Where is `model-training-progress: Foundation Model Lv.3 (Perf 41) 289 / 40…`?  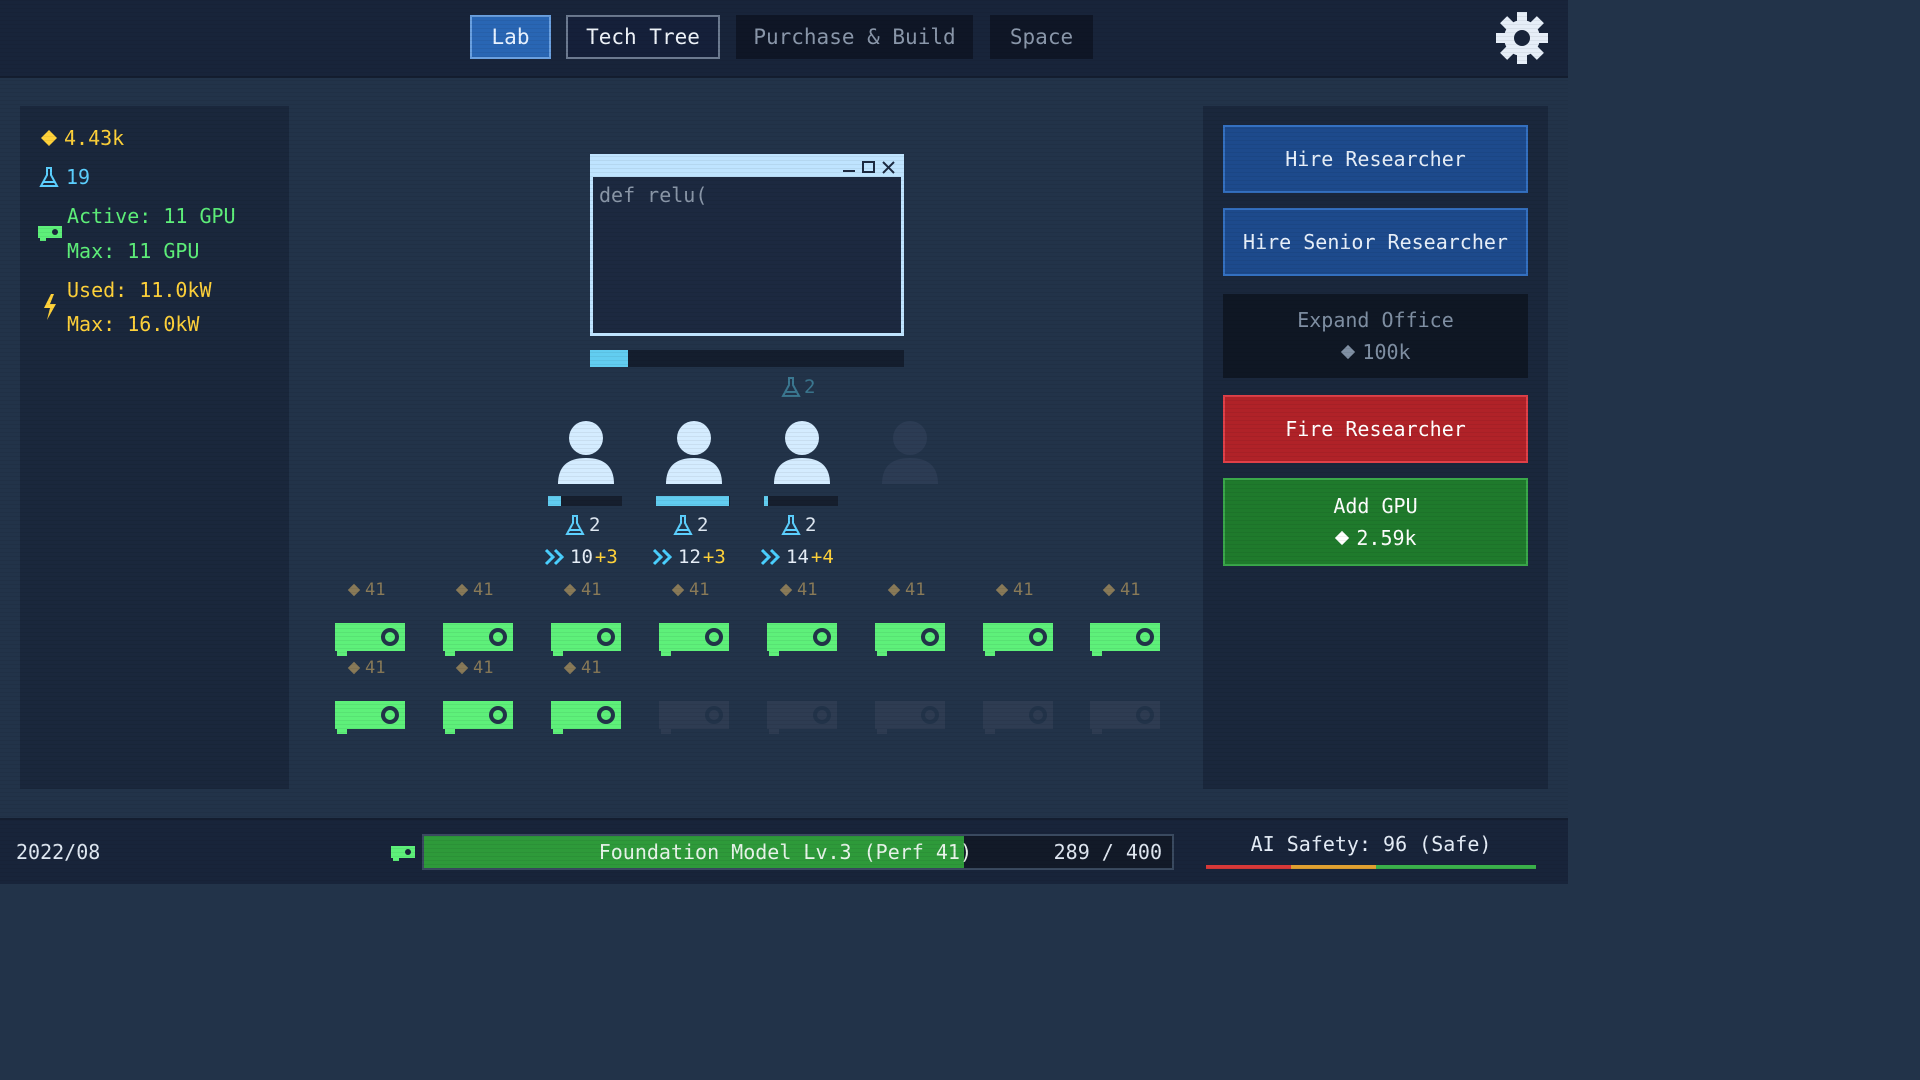
model-training-progress: Foundation Model Lv.3 (Perf 41) 289 / 40… is located at coordinates (798, 852).